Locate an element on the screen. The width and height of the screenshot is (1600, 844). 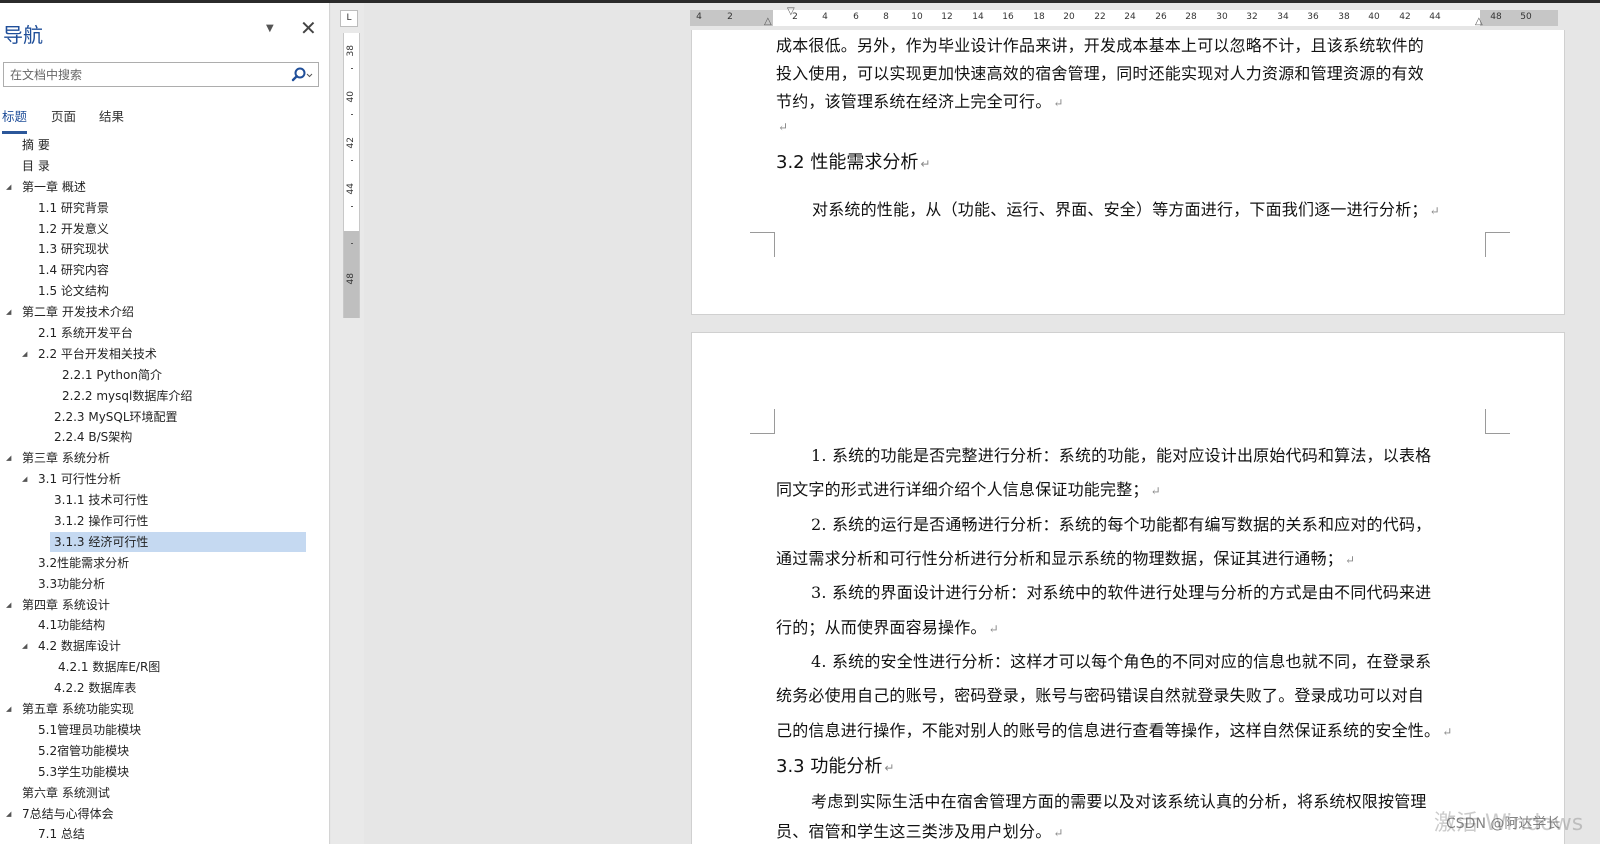
list-item-line: 1. 系统的功能是否完整进行分析：系统的功能，能对应设计出原始代码和算法，以表格 is located at coordinates (1121, 454).